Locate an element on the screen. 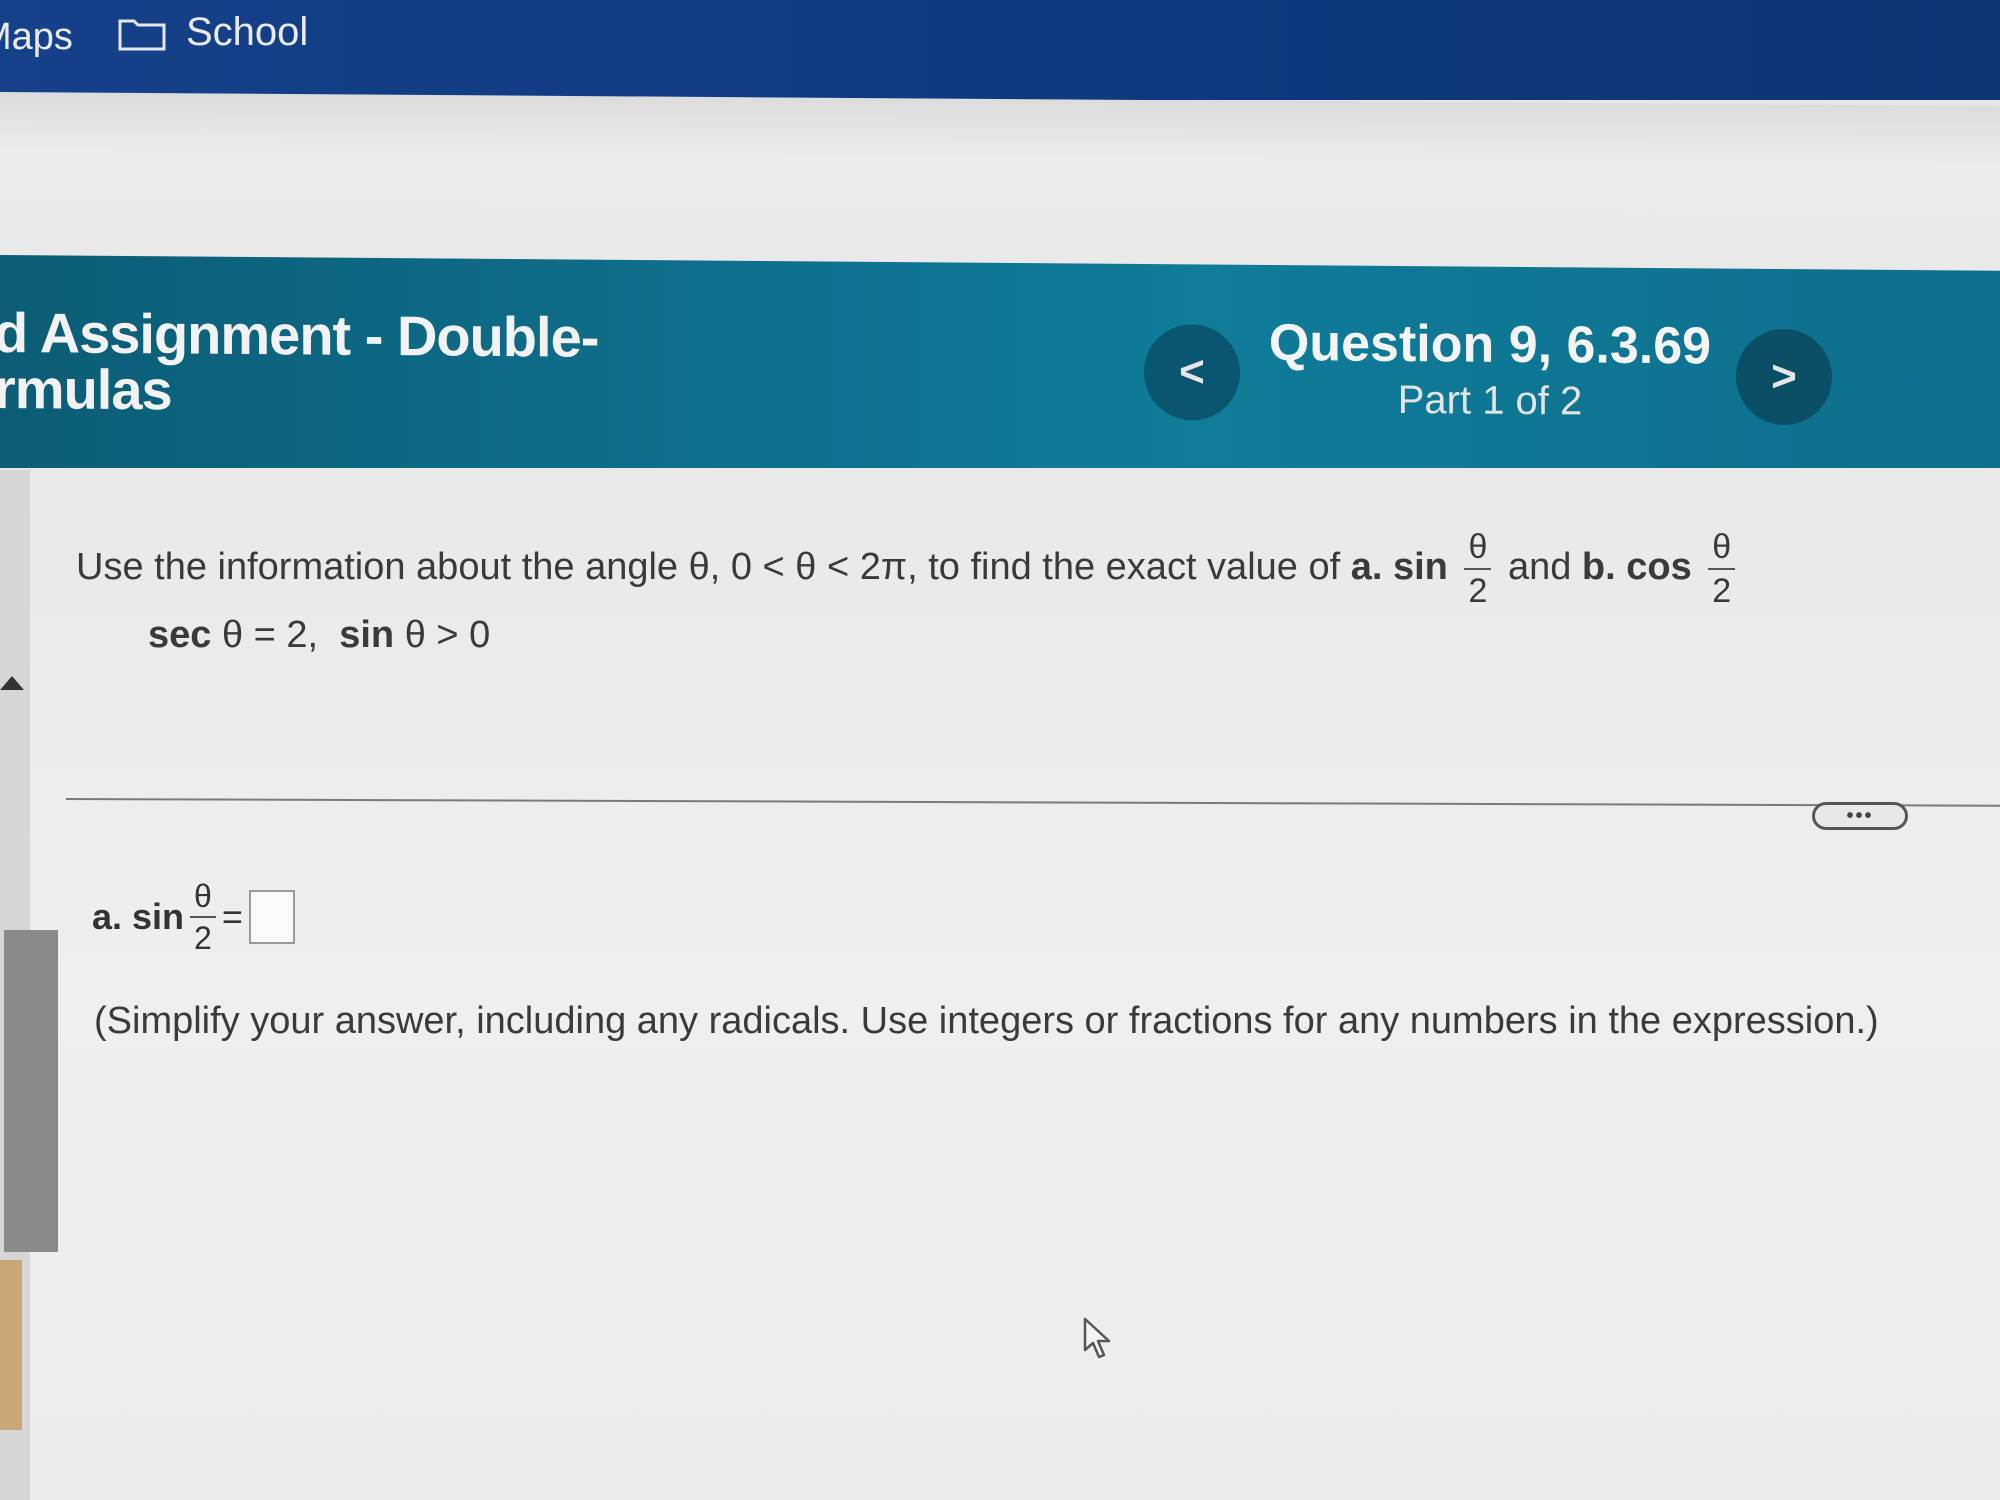  bookmark-school-label: School is located at coordinates (247, 32).